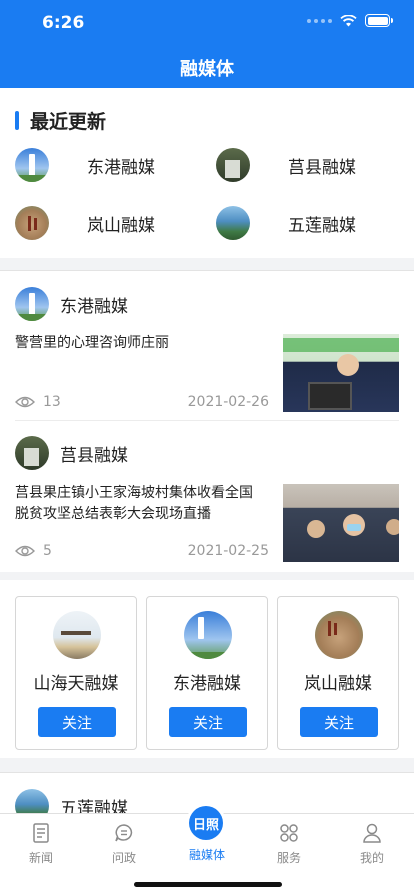 This screenshot has width=414, height=896. I want to click on lanshan-avatar, so click(32, 223).